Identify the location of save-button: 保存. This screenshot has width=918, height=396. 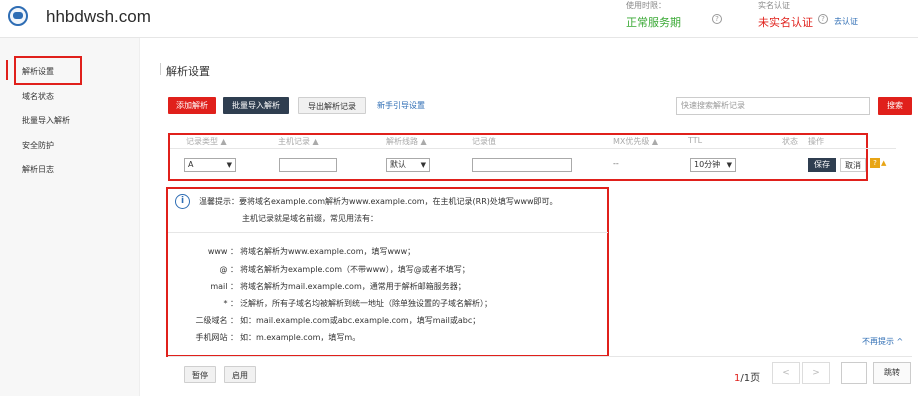
(822, 165).